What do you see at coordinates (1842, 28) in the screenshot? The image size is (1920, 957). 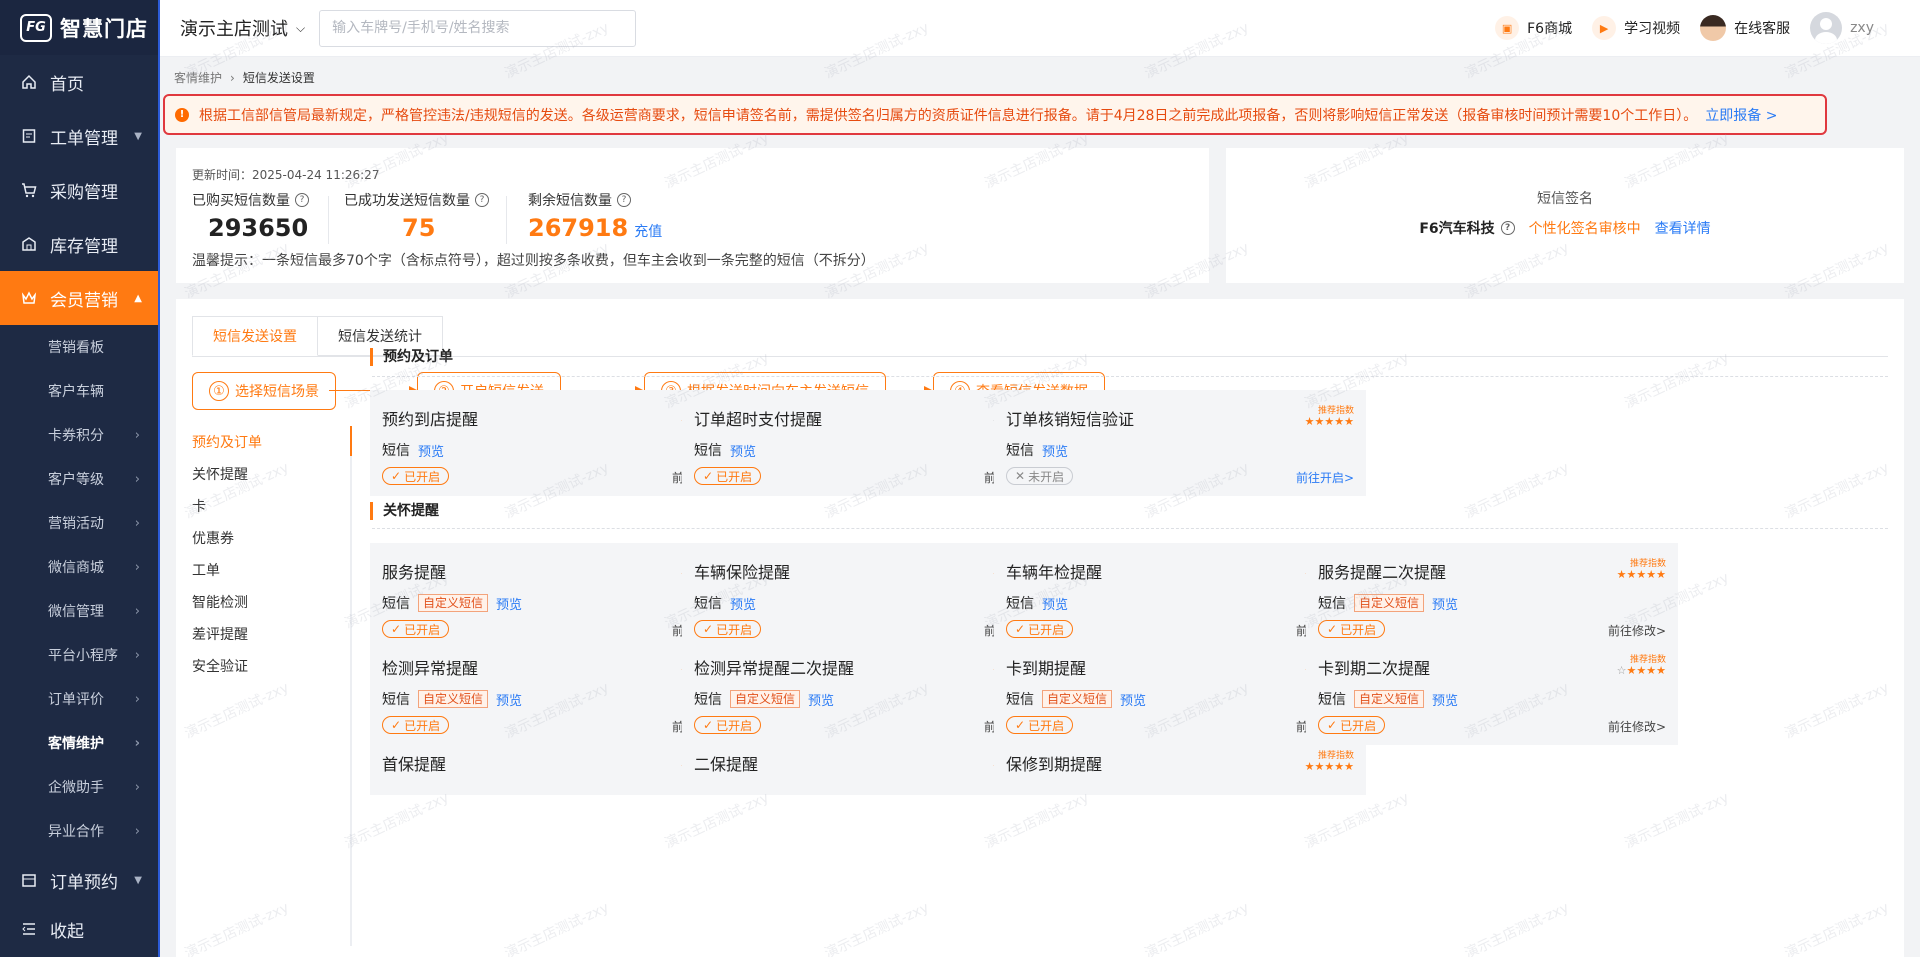 I see `user-menu: zxy` at bounding box center [1842, 28].